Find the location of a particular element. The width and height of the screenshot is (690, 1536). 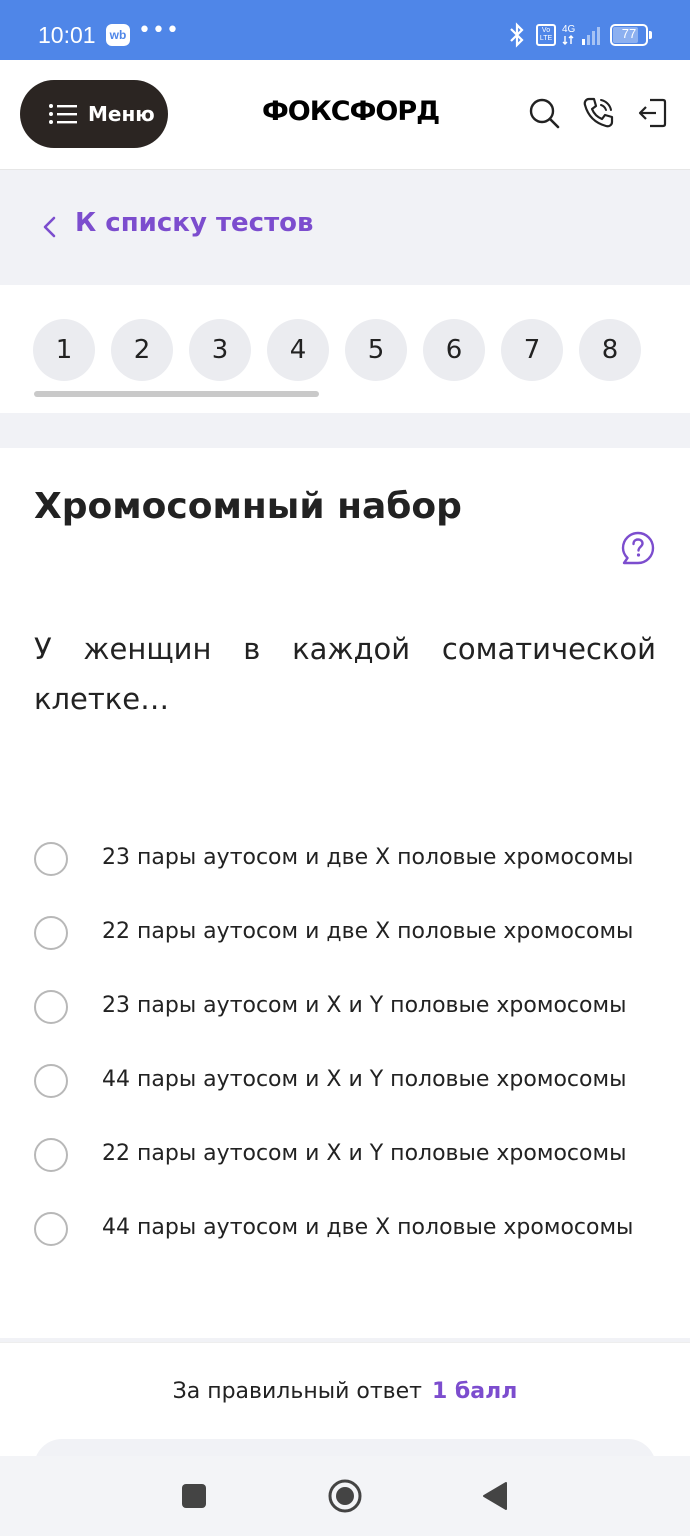

network-type: 4G is located at coordinates (569, 29).